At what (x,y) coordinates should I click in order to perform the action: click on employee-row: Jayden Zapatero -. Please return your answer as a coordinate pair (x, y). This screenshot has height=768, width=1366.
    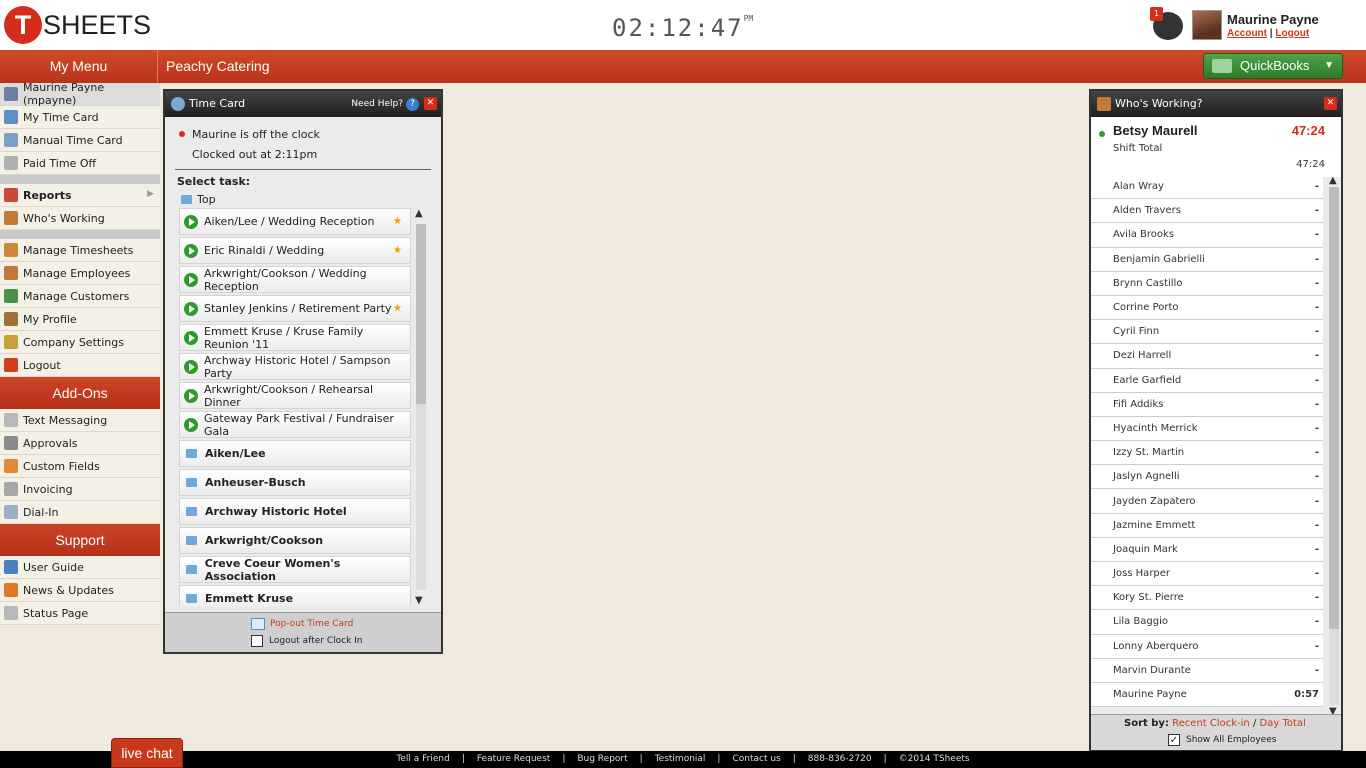
    Looking at the image, I should click on (1207, 501).